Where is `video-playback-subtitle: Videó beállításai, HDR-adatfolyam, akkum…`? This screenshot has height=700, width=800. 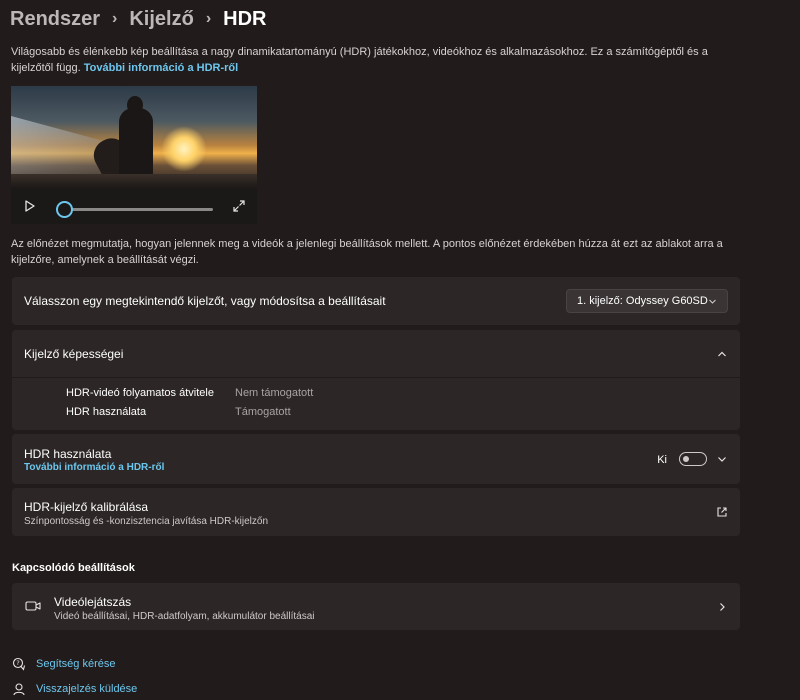
video-playback-subtitle: Videó beállításai, HDR-adatfolyam, akkum… is located at coordinates (184, 616).